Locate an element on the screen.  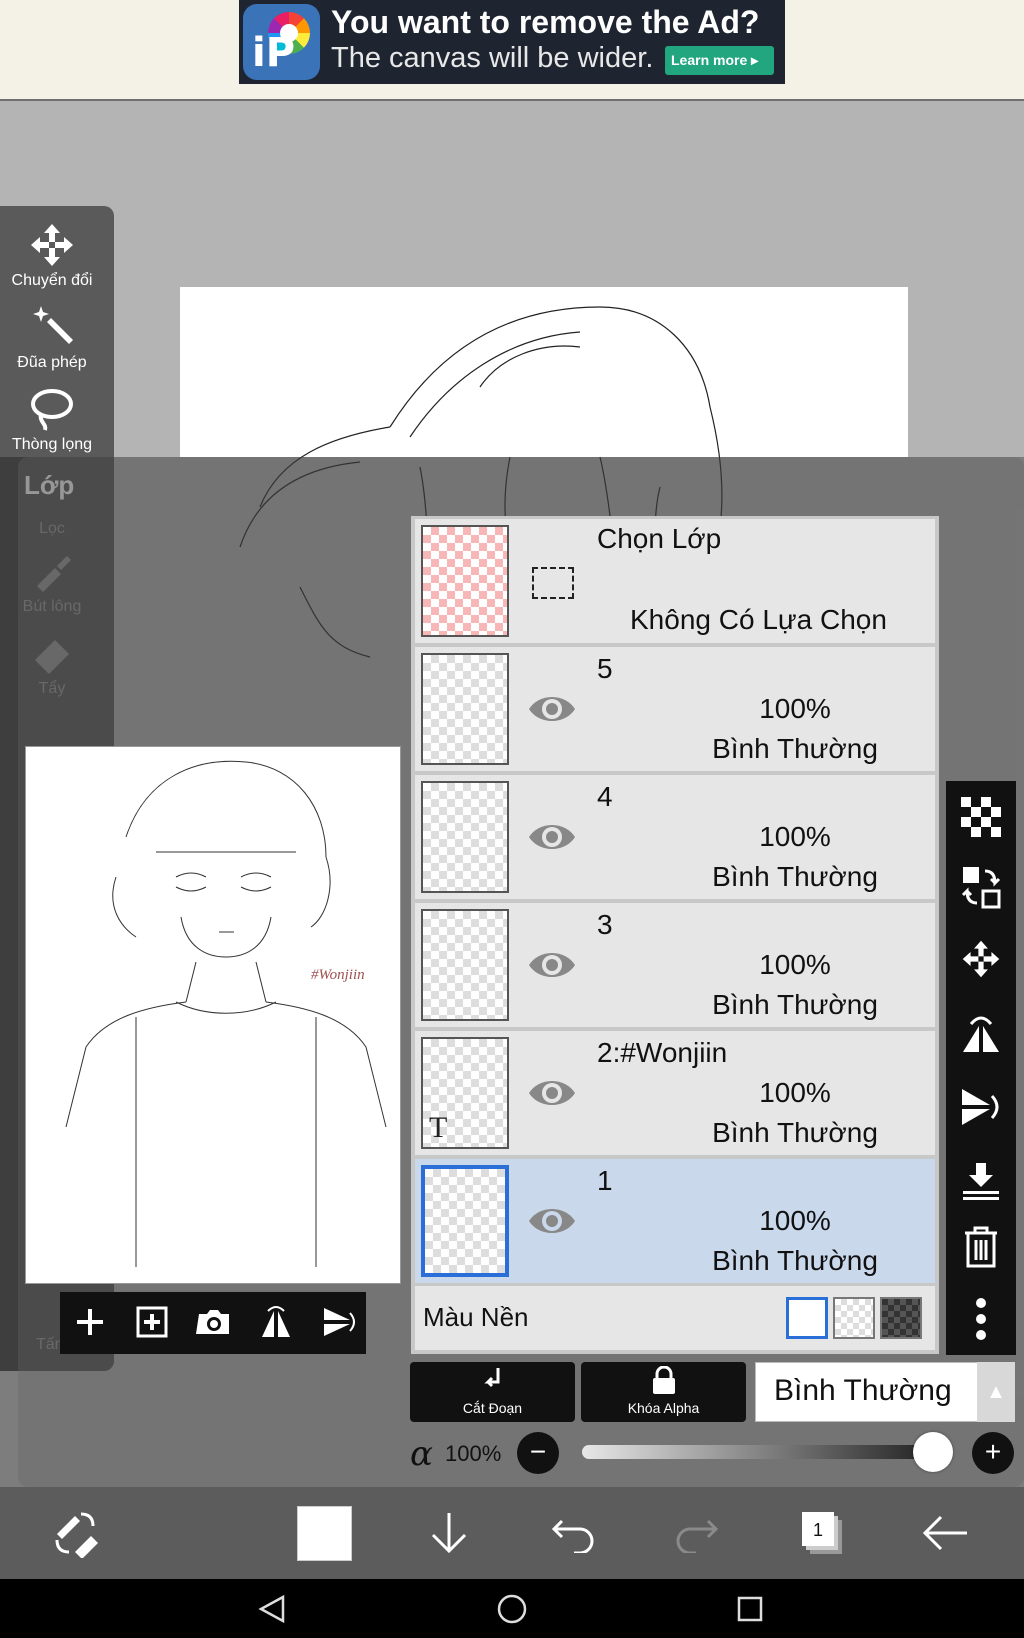
chevron-up-icon: ▲ is located at coordinates (996, 1392).